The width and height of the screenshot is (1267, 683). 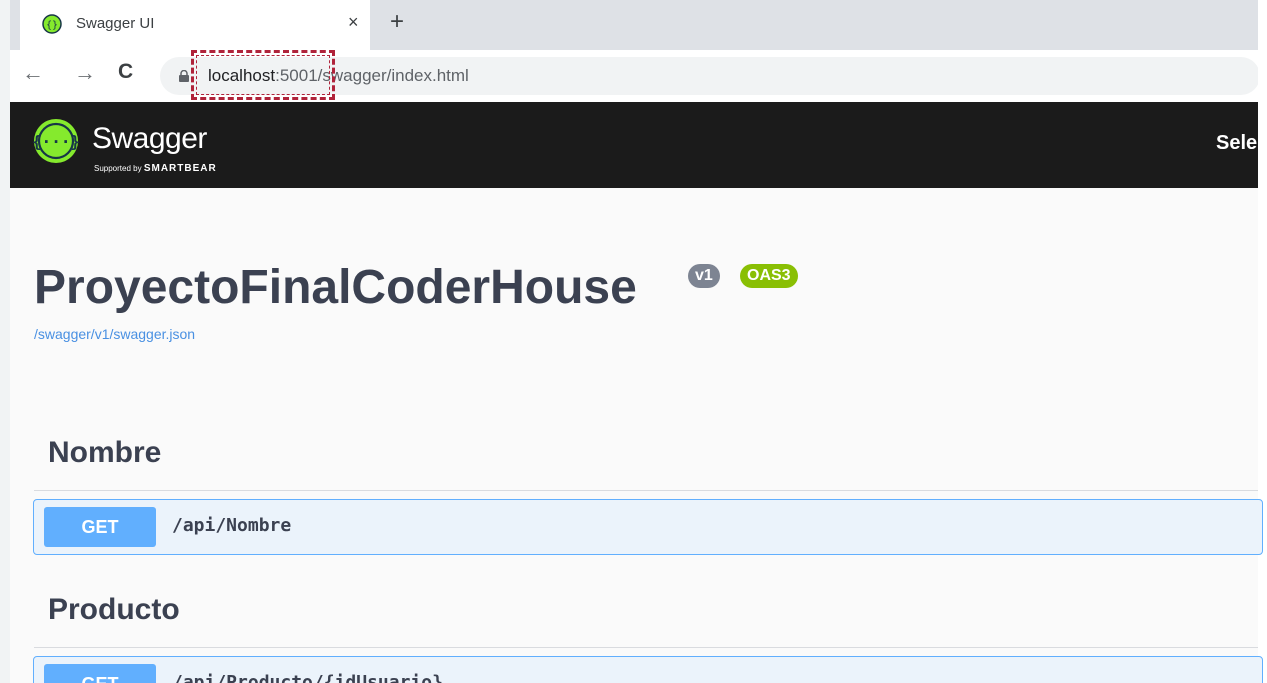 What do you see at coordinates (184, 76) in the screenshot?
I see `lock-icon` at bounding box center [184, 76].